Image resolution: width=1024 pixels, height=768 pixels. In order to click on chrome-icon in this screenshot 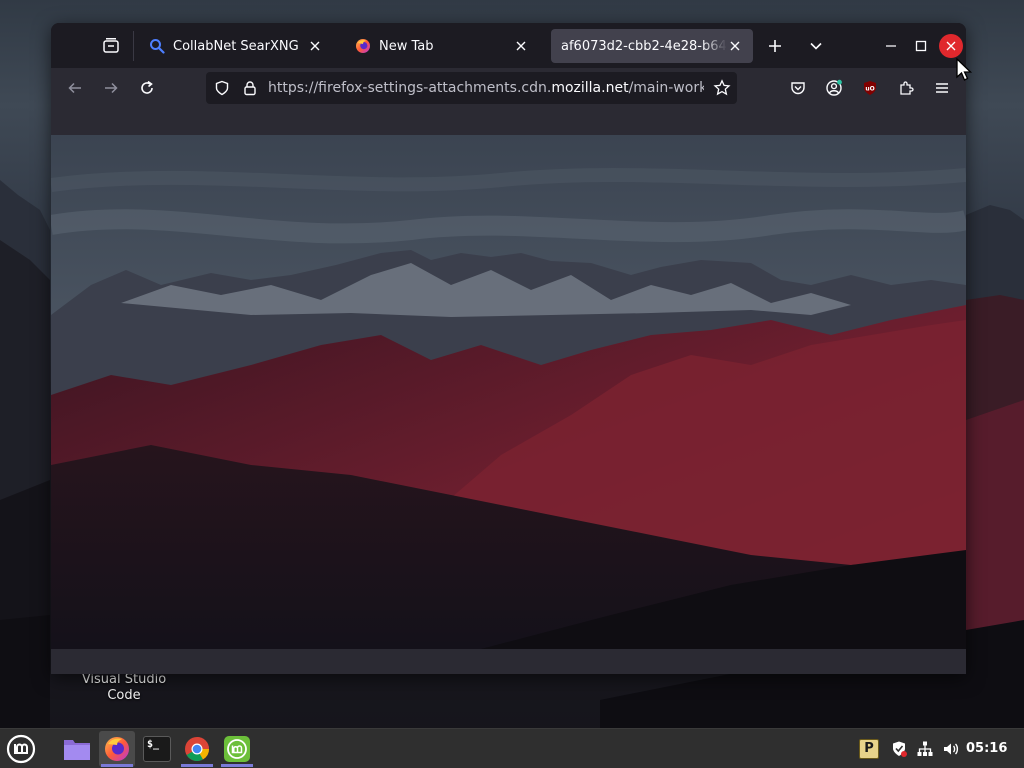, I will do `click(197, 749)`.